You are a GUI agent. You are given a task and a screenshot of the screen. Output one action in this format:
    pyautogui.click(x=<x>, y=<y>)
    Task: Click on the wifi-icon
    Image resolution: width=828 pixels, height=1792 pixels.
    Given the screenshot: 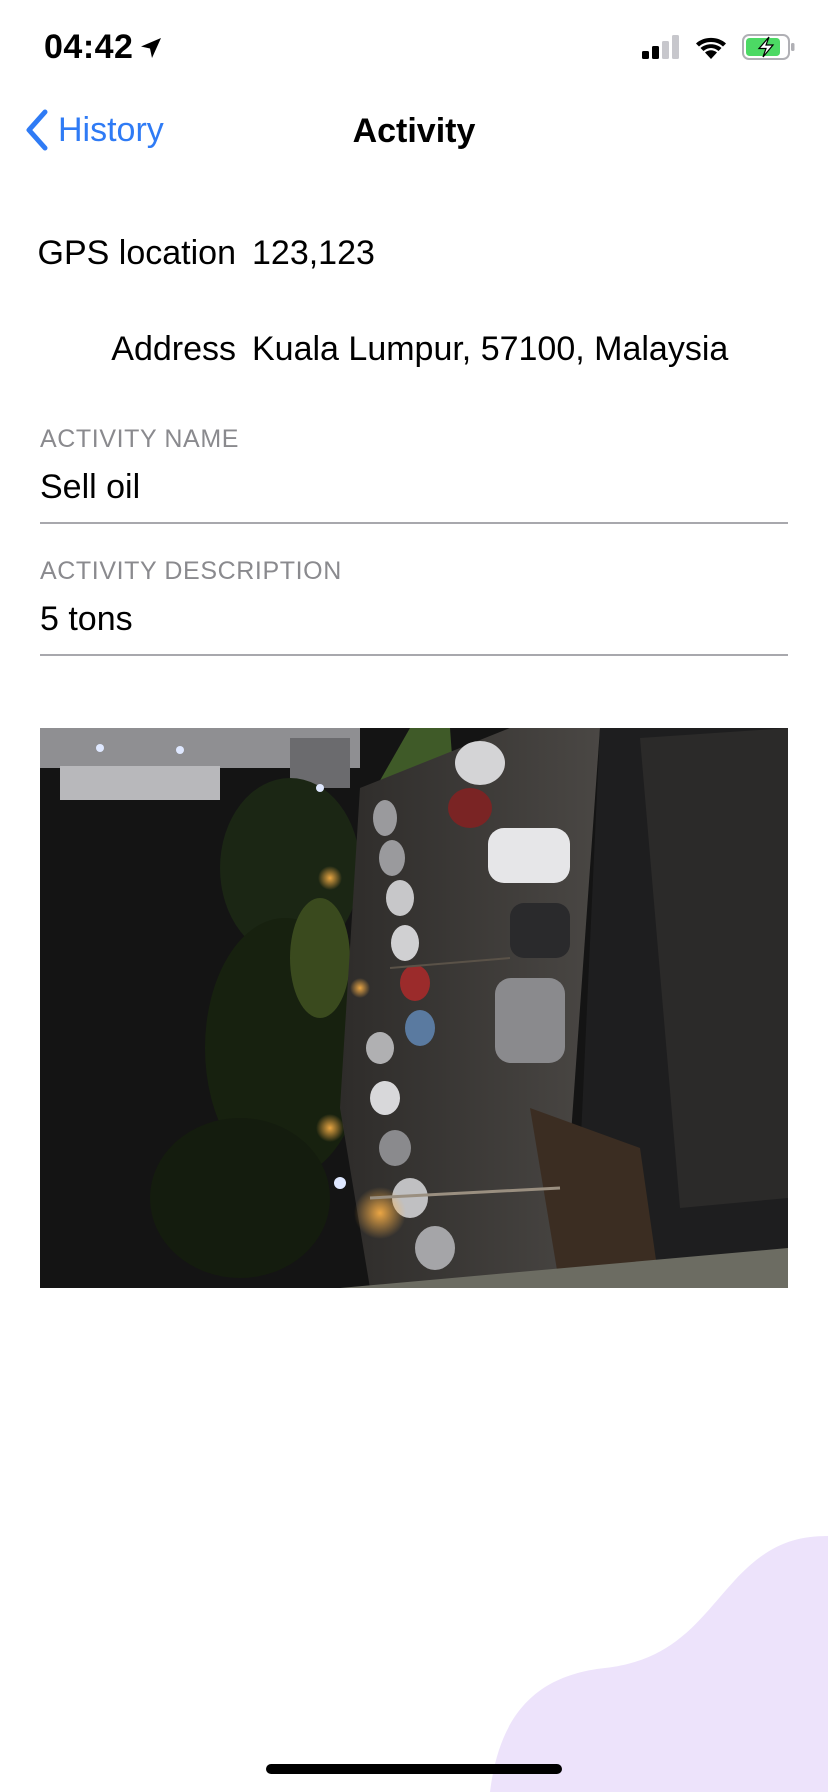 What is the action you would take?
    pyautogui.click(x=711, y=48)
    